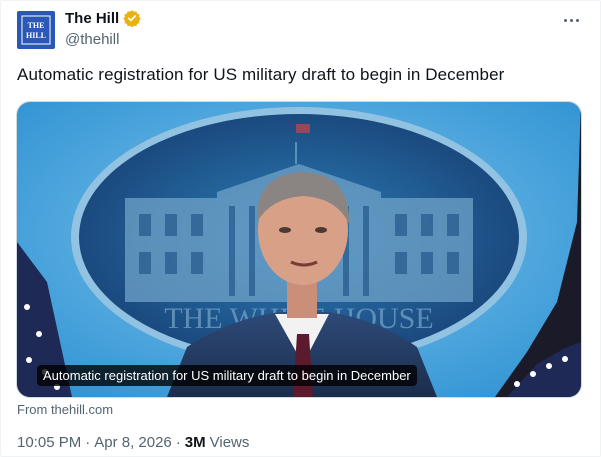 This screenshot has width=601, height=457. I want to click on svg-text: HILL, so click(36, 35).